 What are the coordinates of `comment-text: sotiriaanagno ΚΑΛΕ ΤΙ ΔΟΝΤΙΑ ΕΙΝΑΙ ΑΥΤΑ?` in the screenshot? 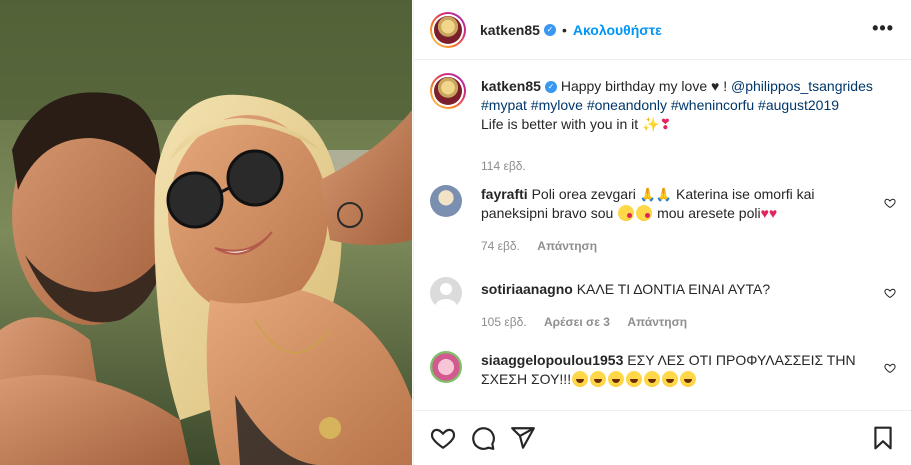 It's located at (674, 289).